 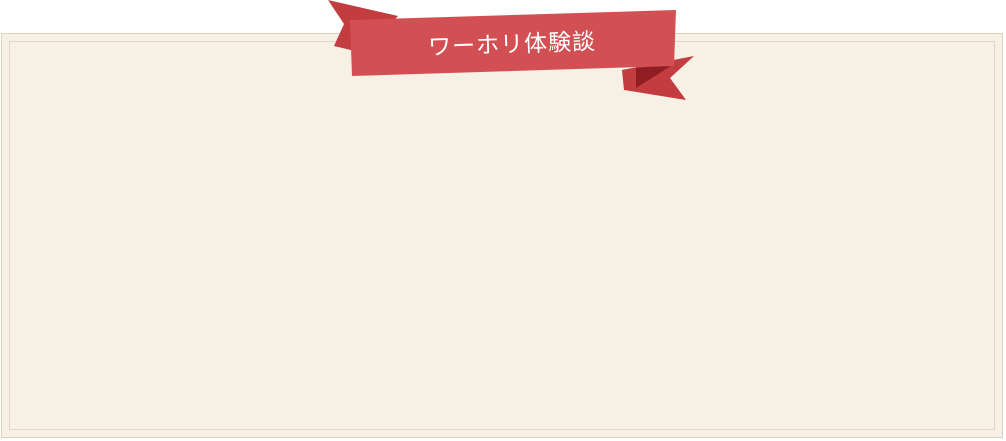 I want to click on title-ribbon: ワーホリ体験談, so click(x=512, y=52).